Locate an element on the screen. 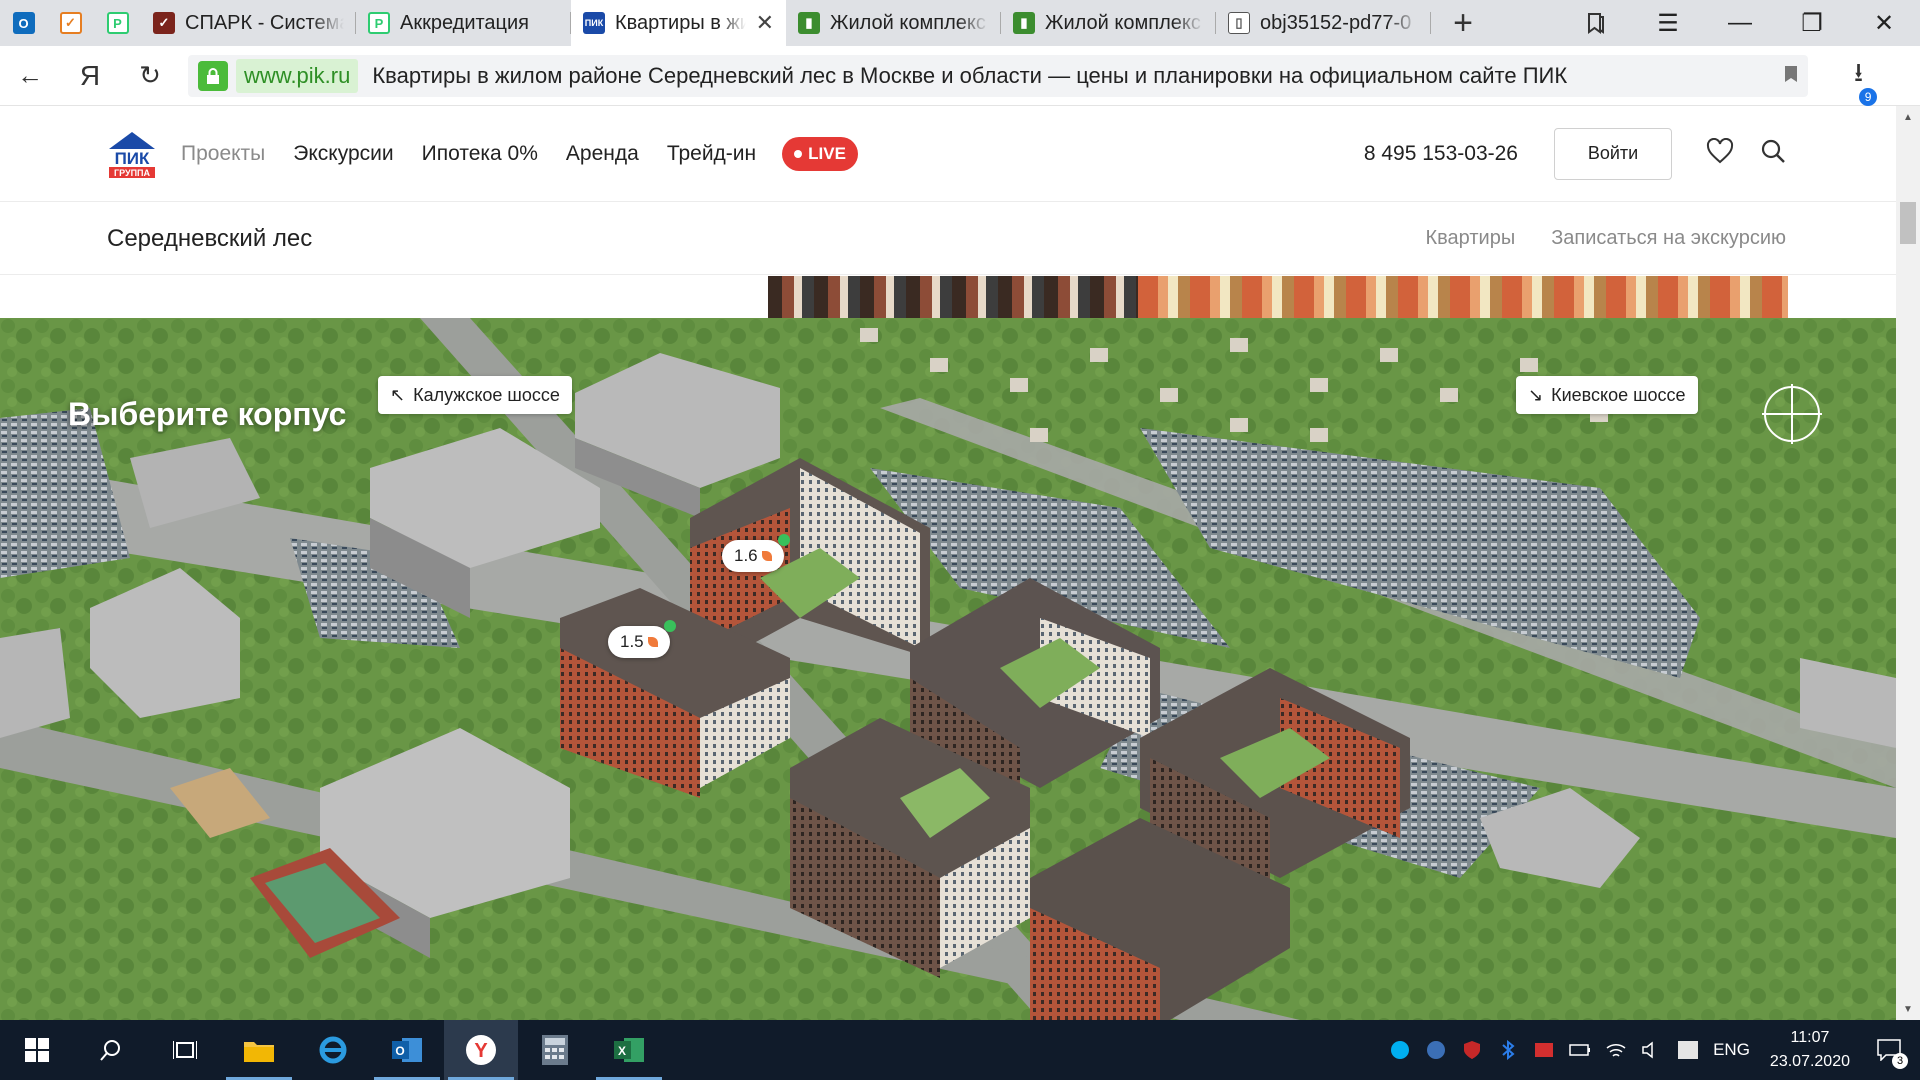 This screenshot has height=1080, width=1920. tab-title: Квартиры в жилом is located at coordinates (680, 22).